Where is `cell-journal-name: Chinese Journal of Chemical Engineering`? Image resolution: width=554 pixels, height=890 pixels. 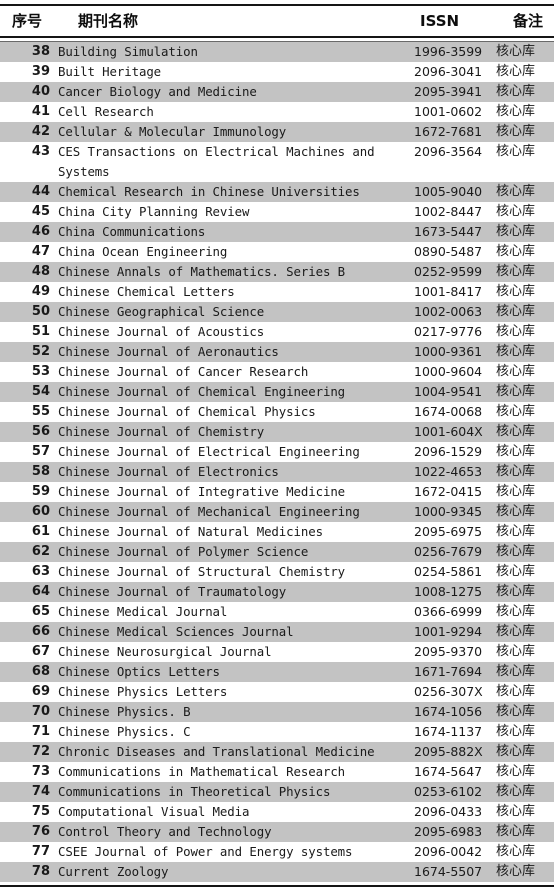 cell-journal-name: Chinese Journal of Chemical Engineering is located at coordinates (202, 391).